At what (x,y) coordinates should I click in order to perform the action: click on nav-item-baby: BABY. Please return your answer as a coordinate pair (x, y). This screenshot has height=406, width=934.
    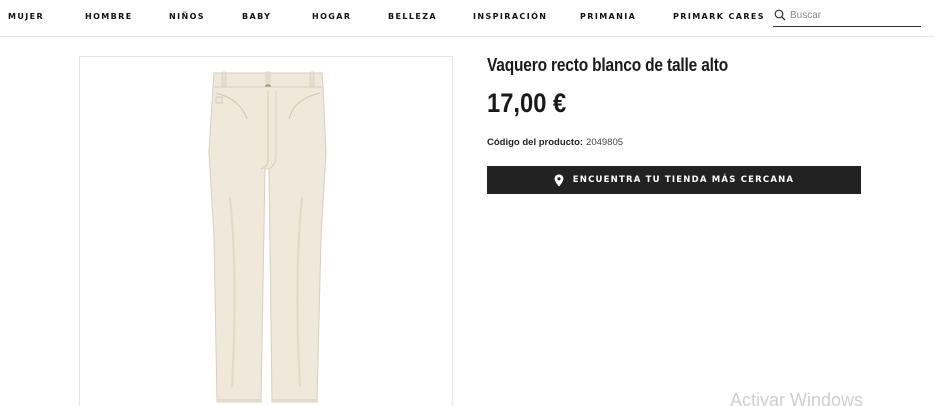
    Looking at the image, I should click on (256, 16).